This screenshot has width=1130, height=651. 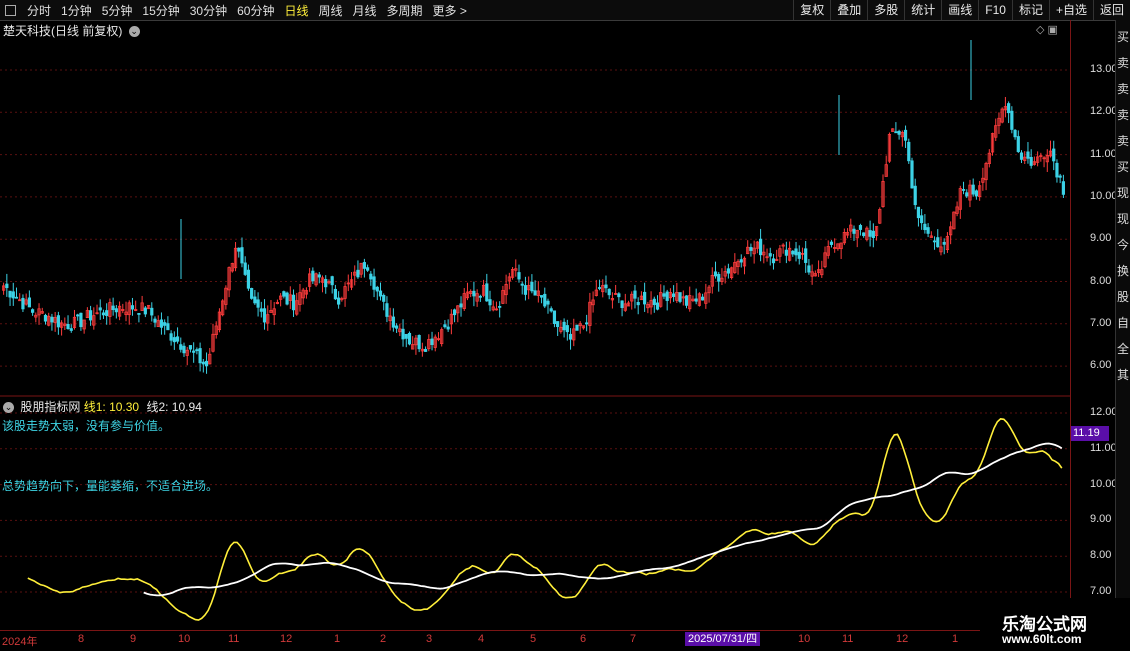 I want to click on indicator-tick: 9.00, so click(x=1101, y=519).